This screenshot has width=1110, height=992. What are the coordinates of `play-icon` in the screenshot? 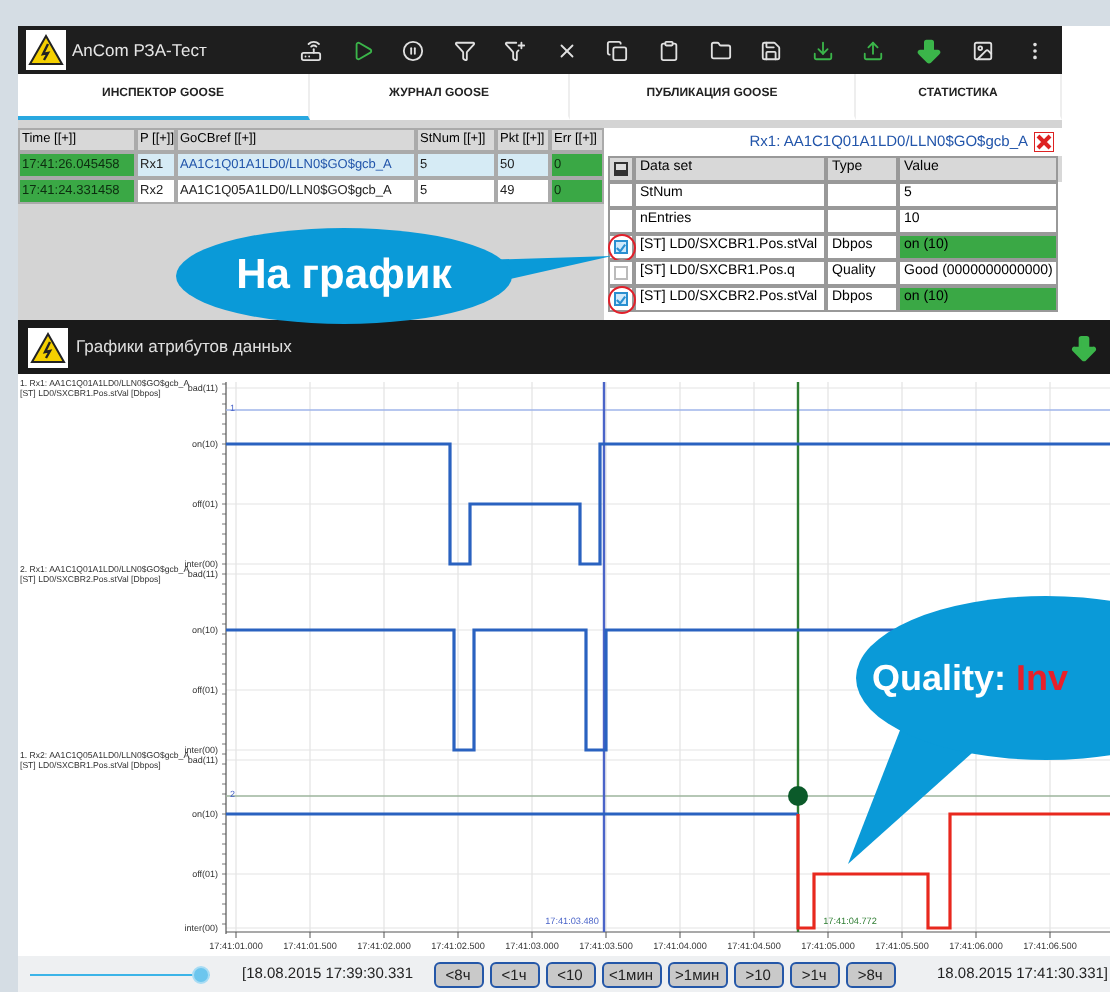 It's located at (362, 50).